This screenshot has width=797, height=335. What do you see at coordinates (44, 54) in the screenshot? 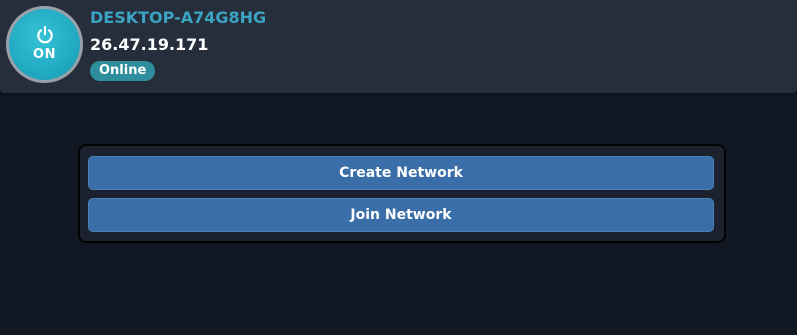
I see `power-state-label: ON` at bounding box center [44, 54].